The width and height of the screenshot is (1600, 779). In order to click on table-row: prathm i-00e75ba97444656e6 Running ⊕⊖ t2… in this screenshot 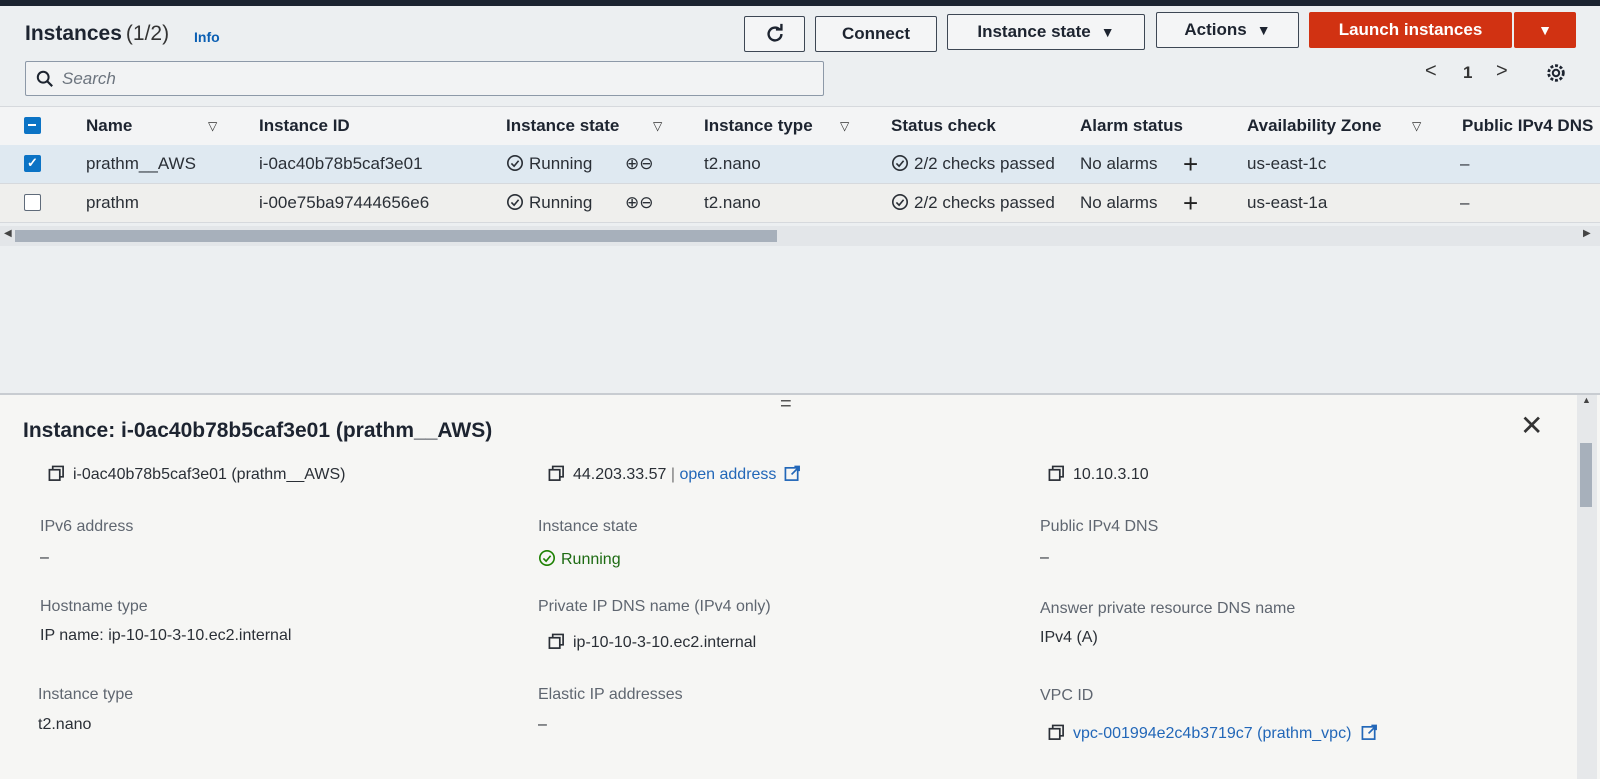, I will do `click(800, 203)`.